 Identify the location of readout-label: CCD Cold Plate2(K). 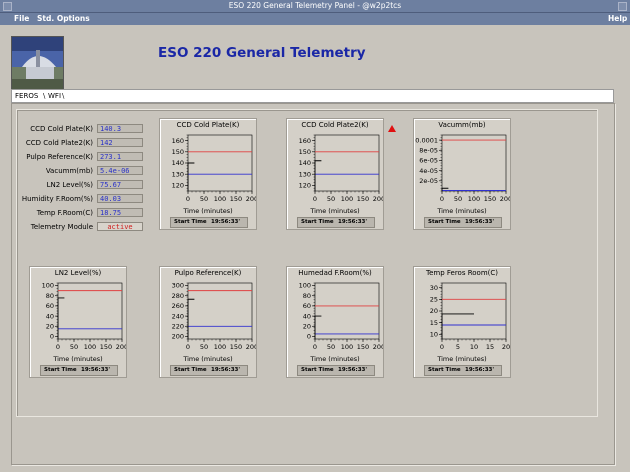
(59, 143).